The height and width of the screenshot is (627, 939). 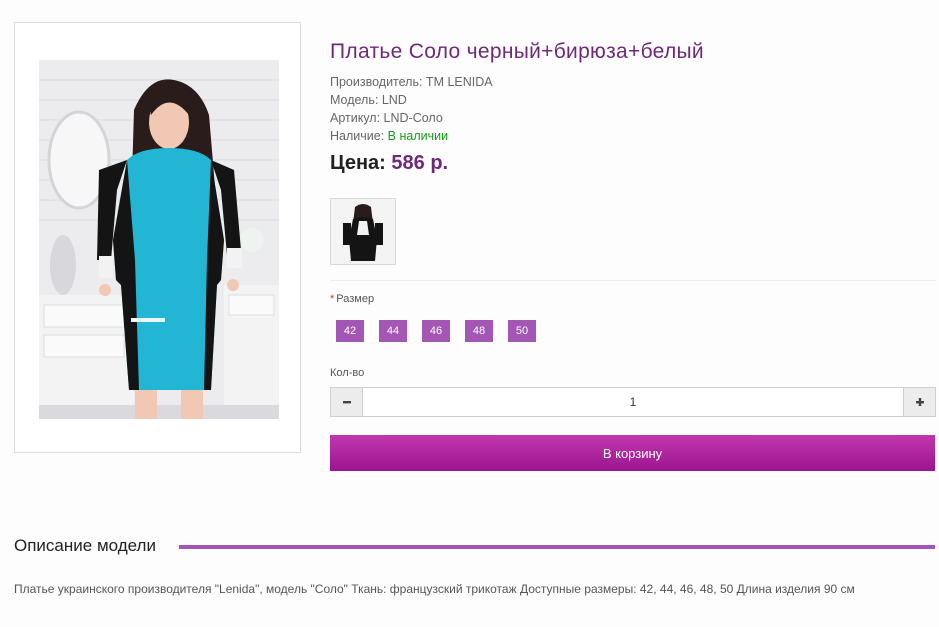 I want to click on description-heading-line, so click(x=557, y=547).